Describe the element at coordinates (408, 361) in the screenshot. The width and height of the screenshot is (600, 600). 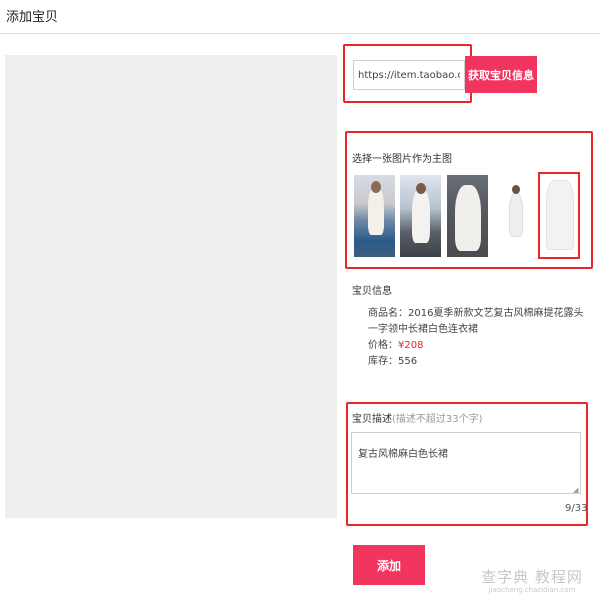
I see `item-stock-value: 556` at that location.